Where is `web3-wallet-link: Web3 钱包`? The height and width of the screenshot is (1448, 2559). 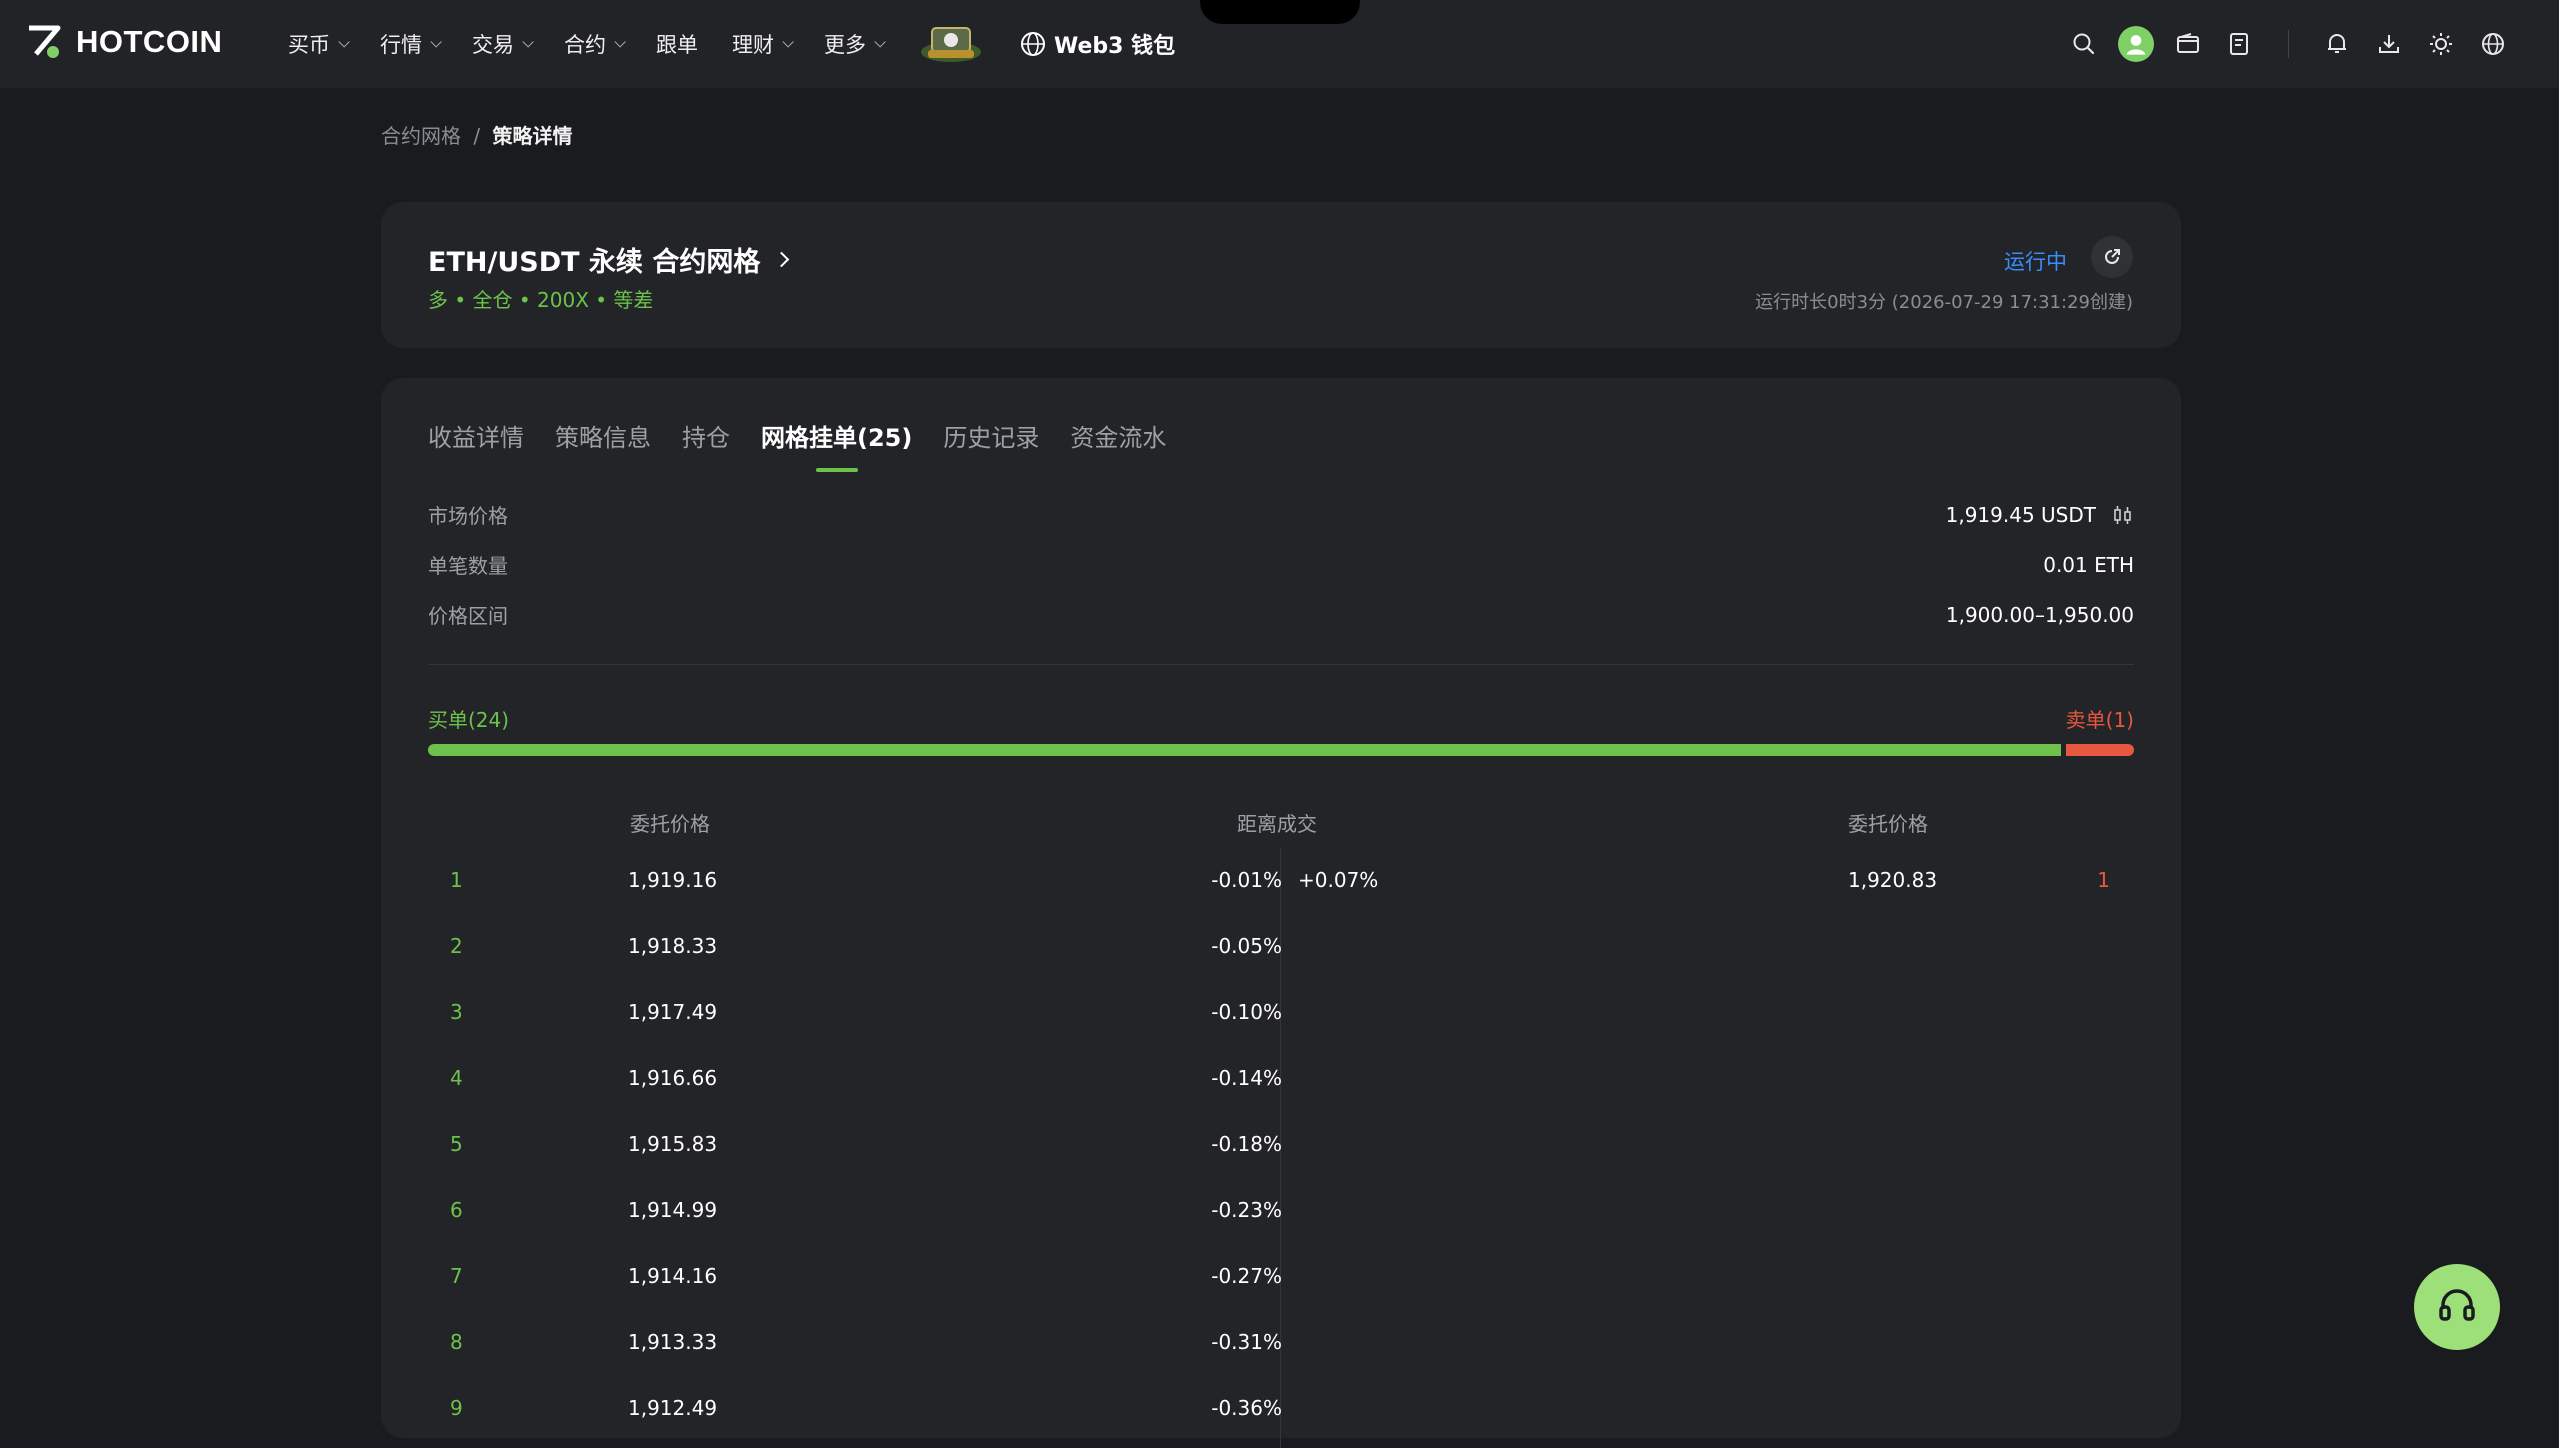 web3-wallet-link: Web3 钱包 is located at coordinates (1097, 44).